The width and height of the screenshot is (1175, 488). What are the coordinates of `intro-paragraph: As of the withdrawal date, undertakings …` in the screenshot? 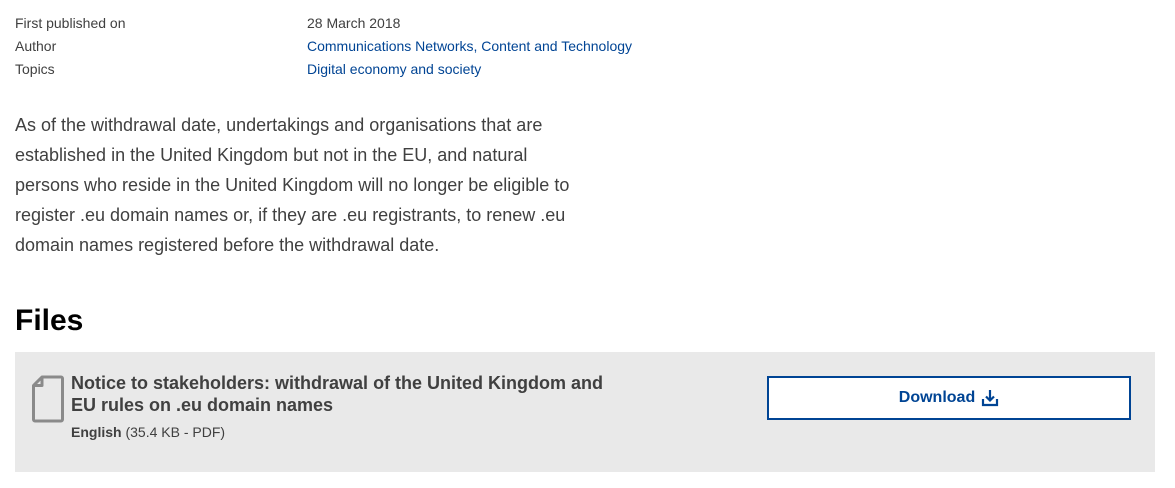 It's located at (292, 185).